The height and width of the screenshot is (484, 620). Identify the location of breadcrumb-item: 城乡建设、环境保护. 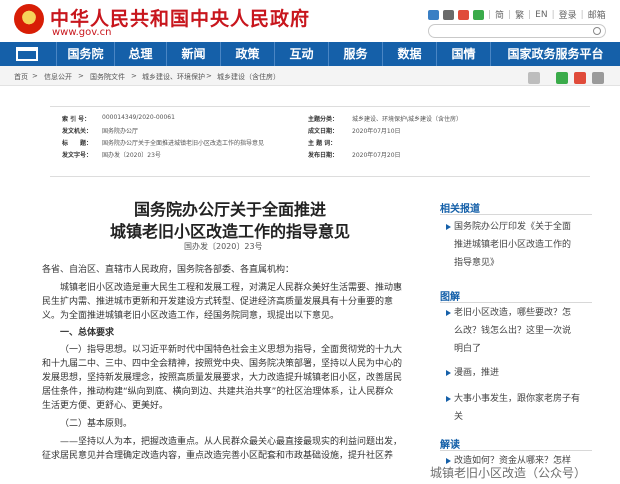
(173, 77).